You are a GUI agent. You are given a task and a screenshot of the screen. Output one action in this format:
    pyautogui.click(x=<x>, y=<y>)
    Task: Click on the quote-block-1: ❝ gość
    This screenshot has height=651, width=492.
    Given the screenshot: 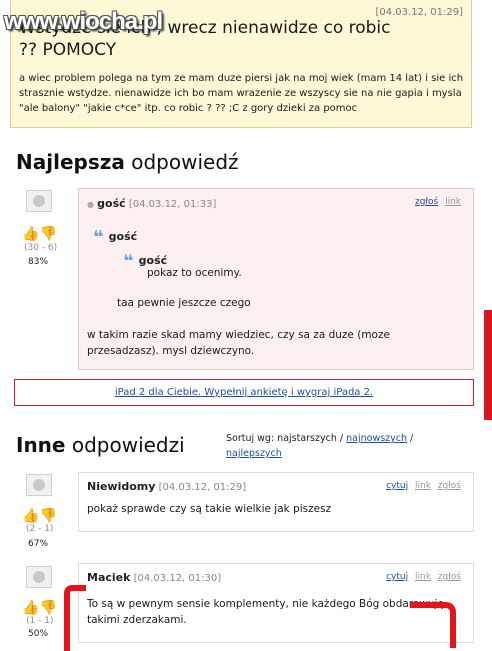 What is the action you would take?
    pyautogui.click(x=115, y=237)
    